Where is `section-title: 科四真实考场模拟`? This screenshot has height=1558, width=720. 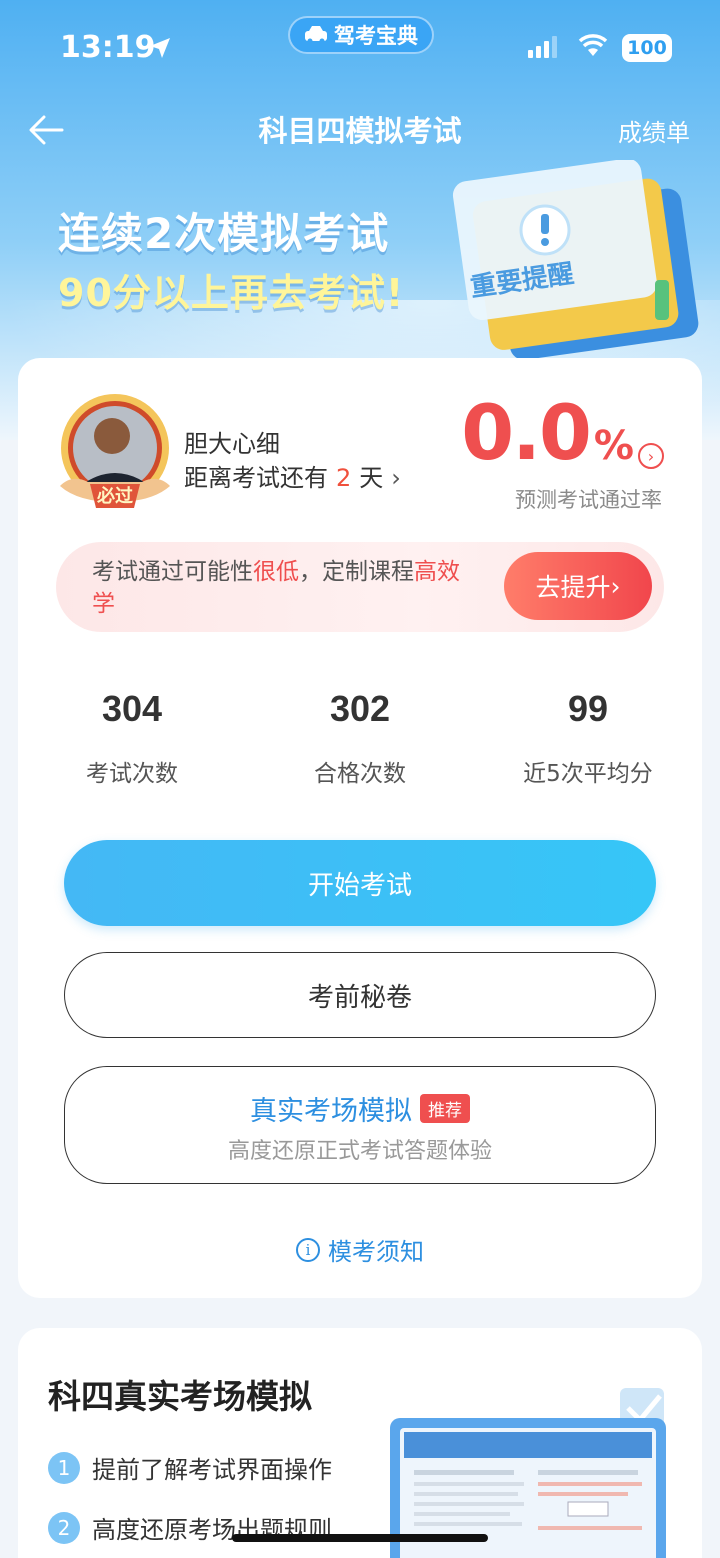 section-title: 科四真实考场模拟 is located at coordinates (180, 1396).